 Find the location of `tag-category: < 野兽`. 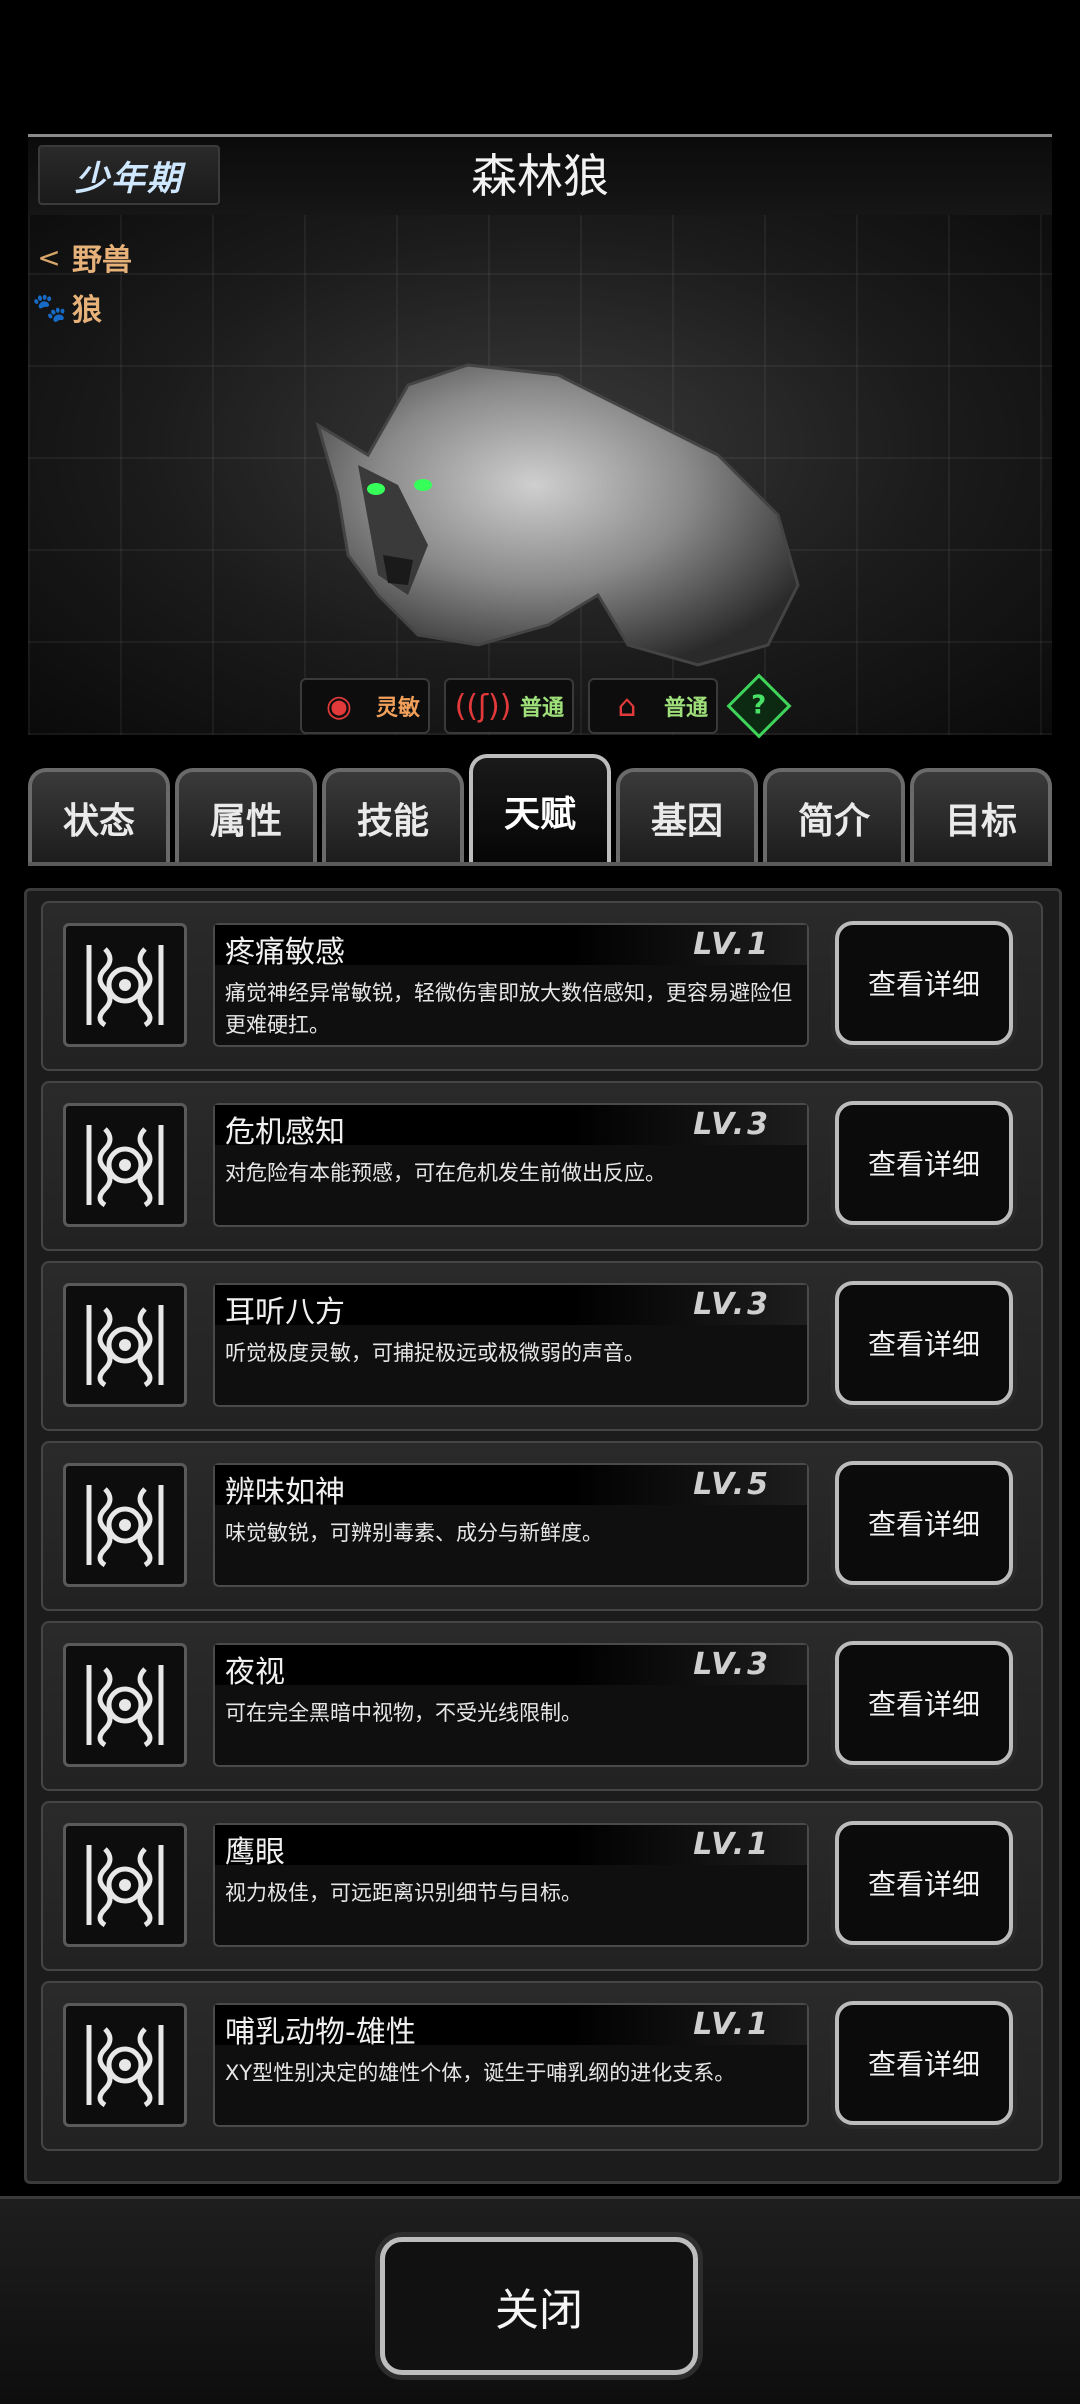

tag-category: < 野兽 is located at coordinates (82, 257).